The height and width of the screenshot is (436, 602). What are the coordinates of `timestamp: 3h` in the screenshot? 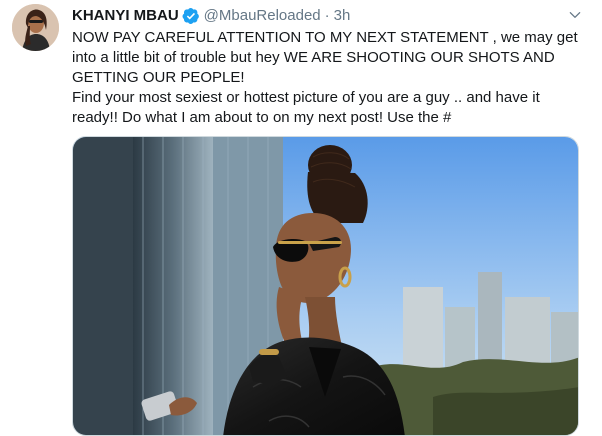 It's located at (342, 16).